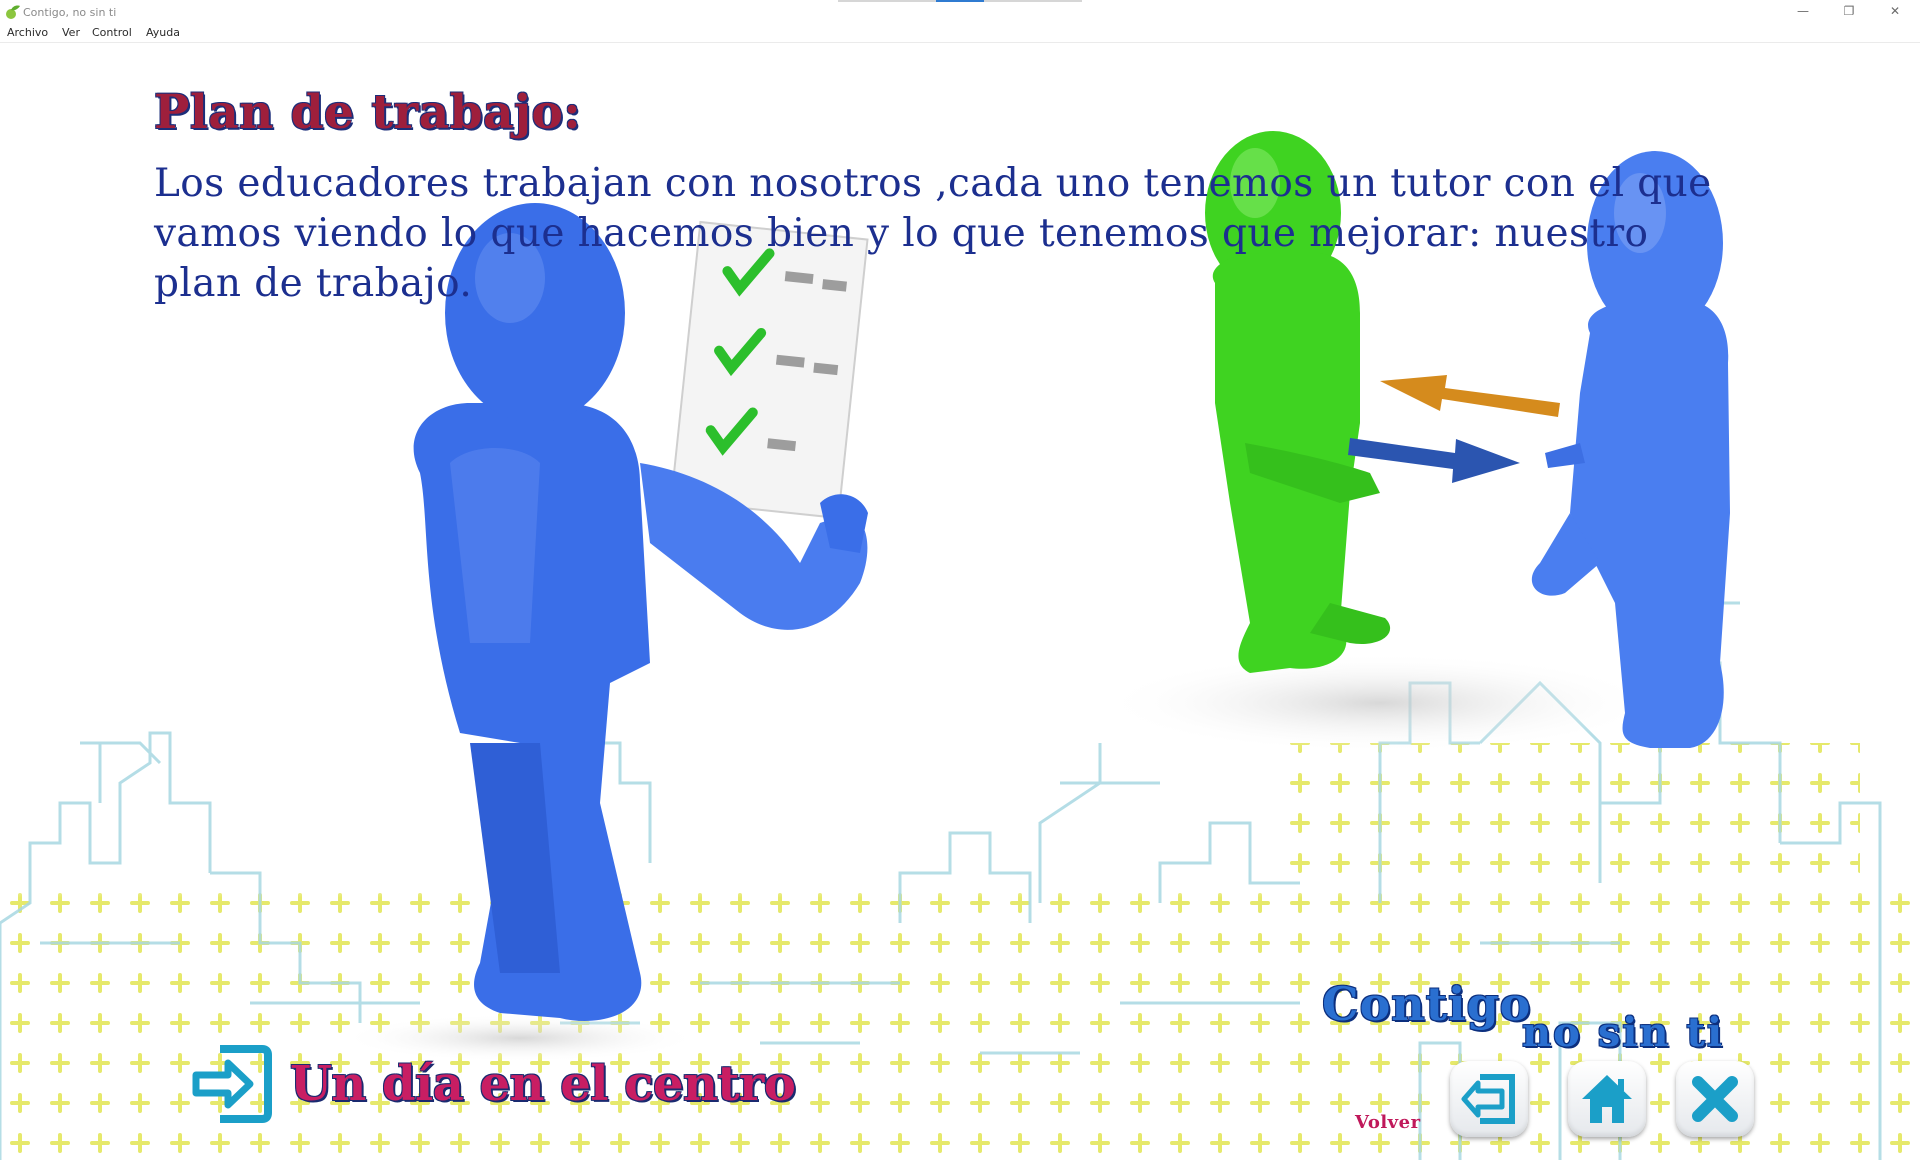 Image resolution: width=1920 pixels, height=1160 pixels. Describe the element at coordinates (112, 32) in the screenshot. I see `menu-control: Control` at that location.